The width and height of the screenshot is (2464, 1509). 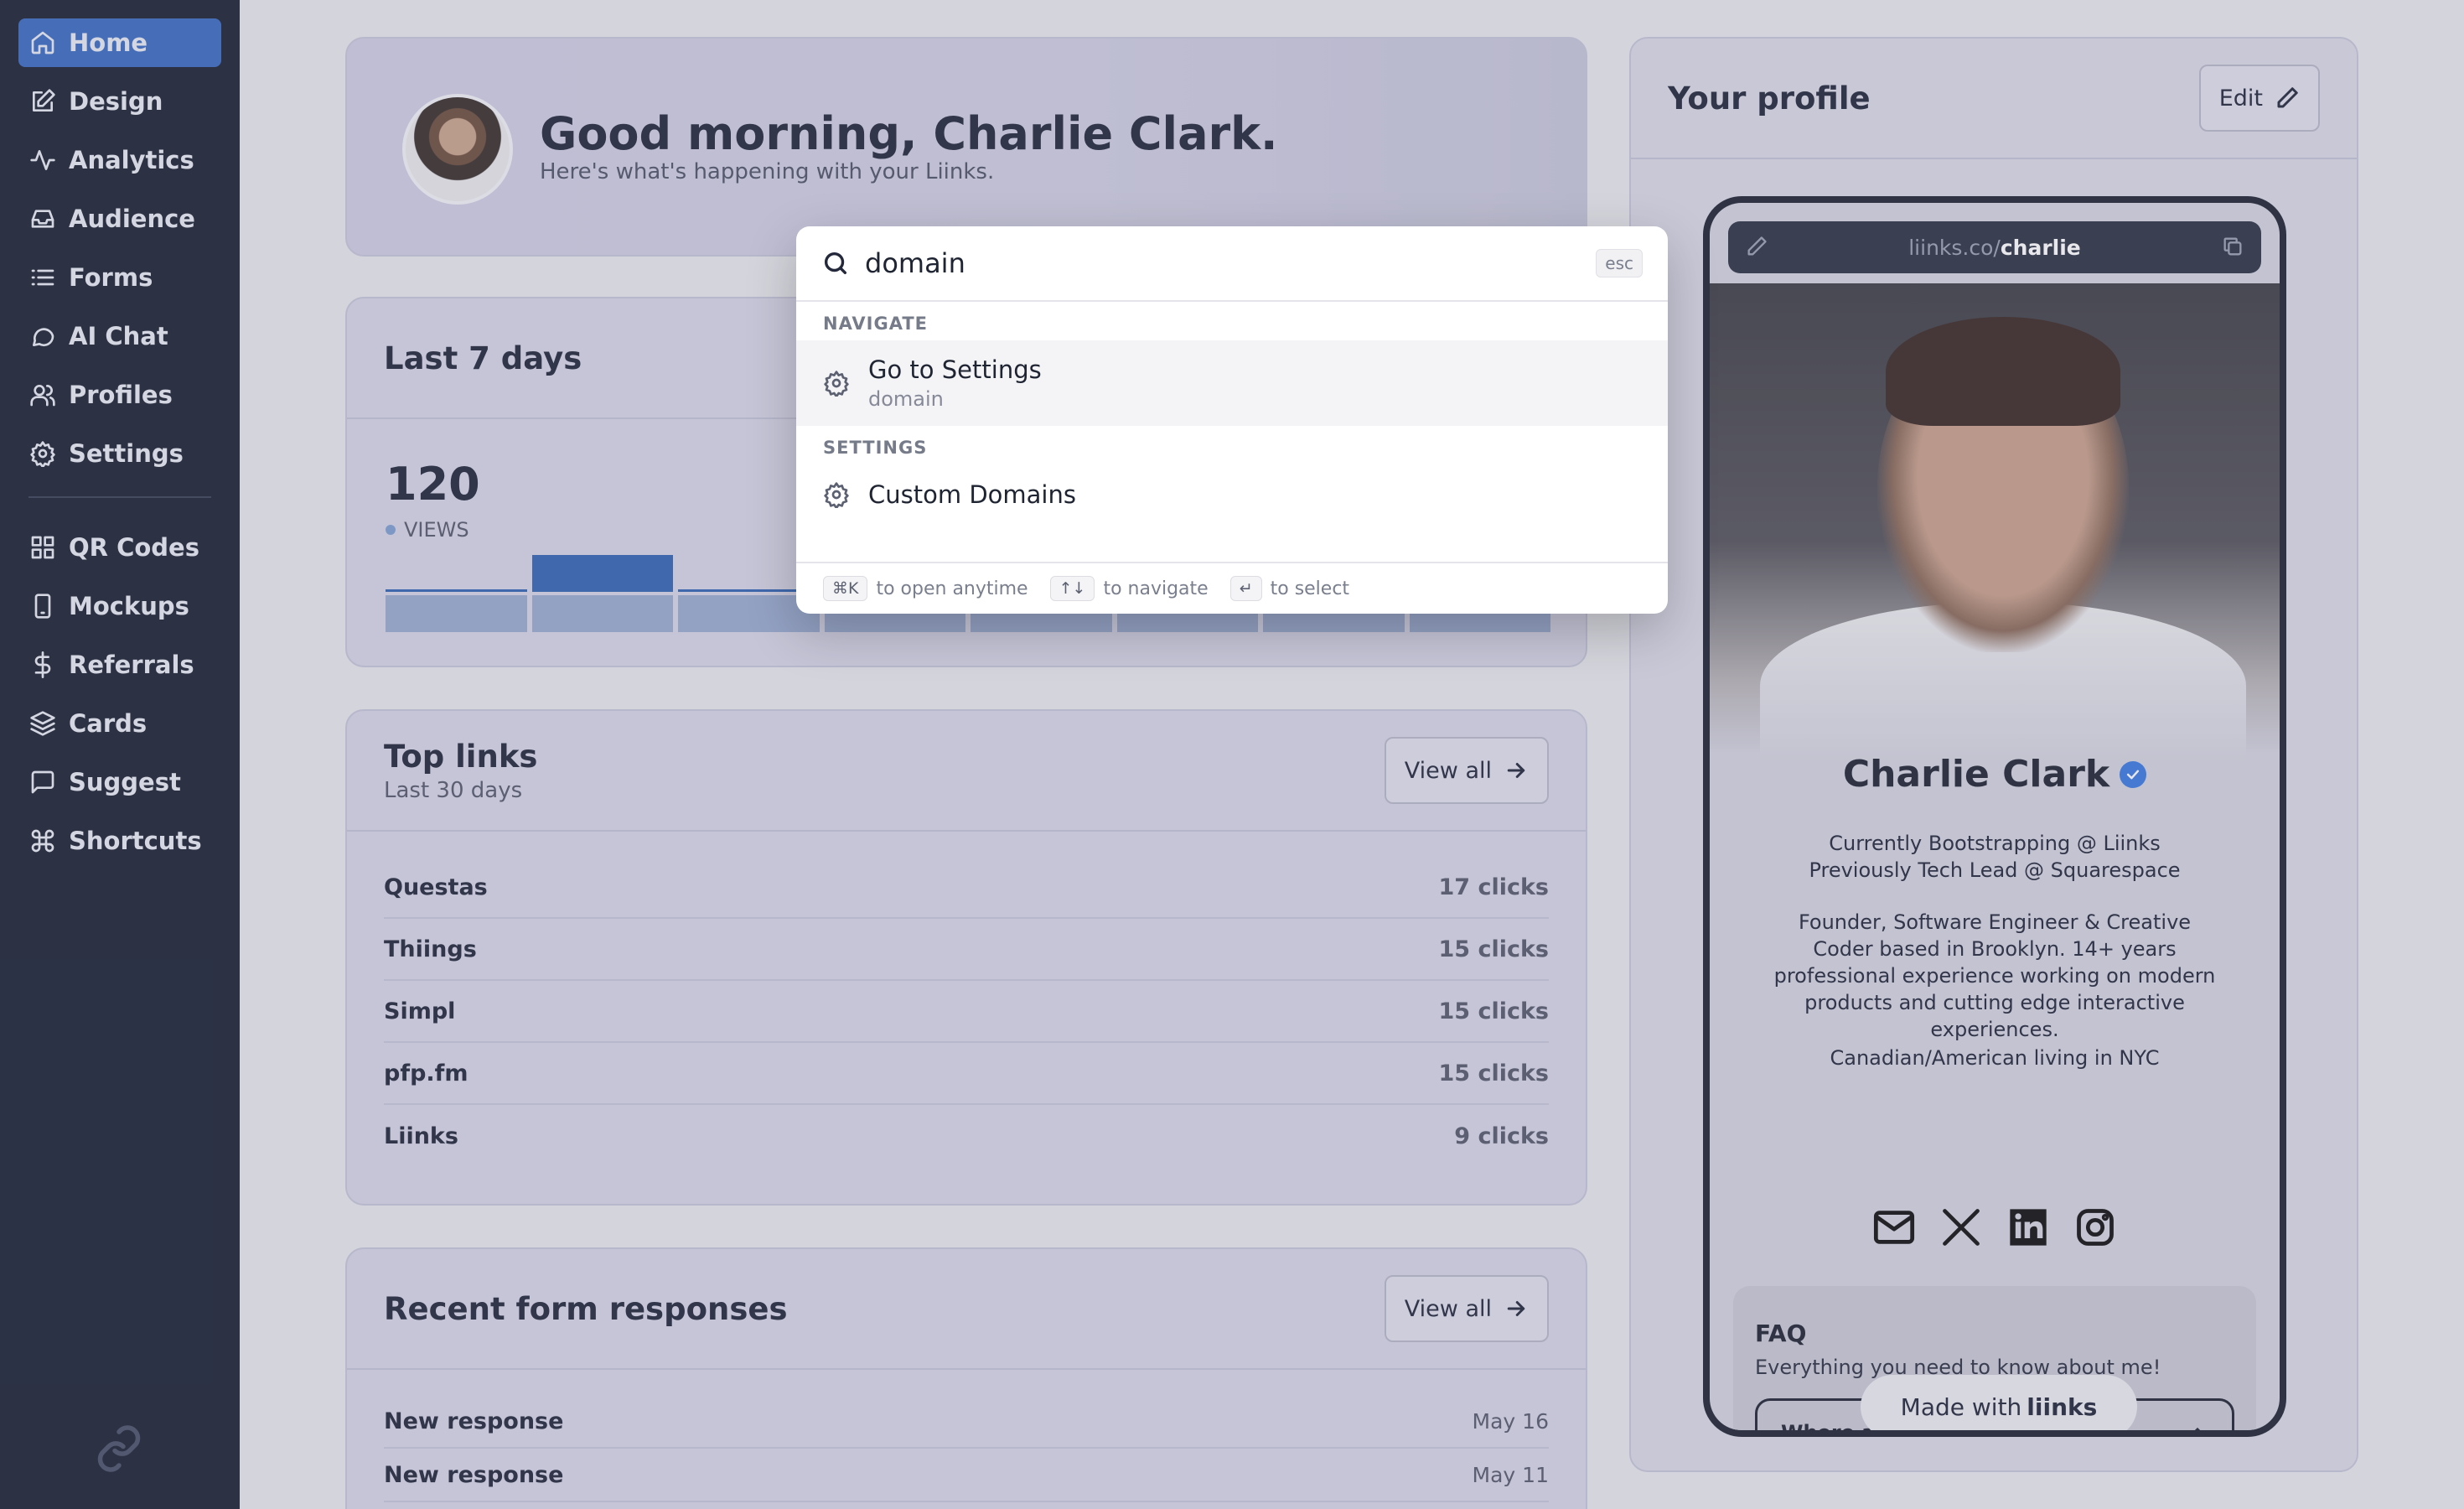 I want to click on esc-key-hint: esc, so click(x=1619, y=263).